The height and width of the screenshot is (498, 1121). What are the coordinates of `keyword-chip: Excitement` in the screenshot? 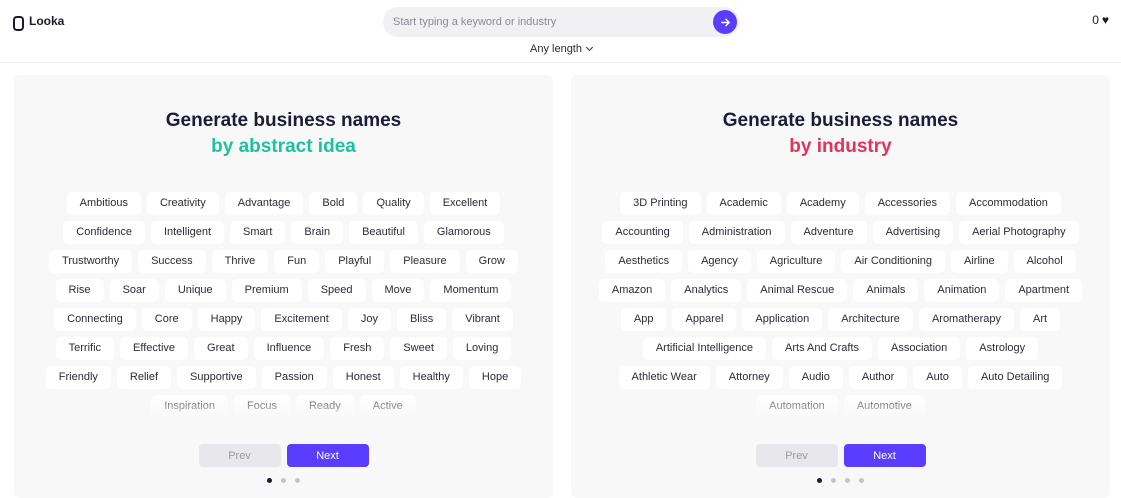 It's located at (301, 319).